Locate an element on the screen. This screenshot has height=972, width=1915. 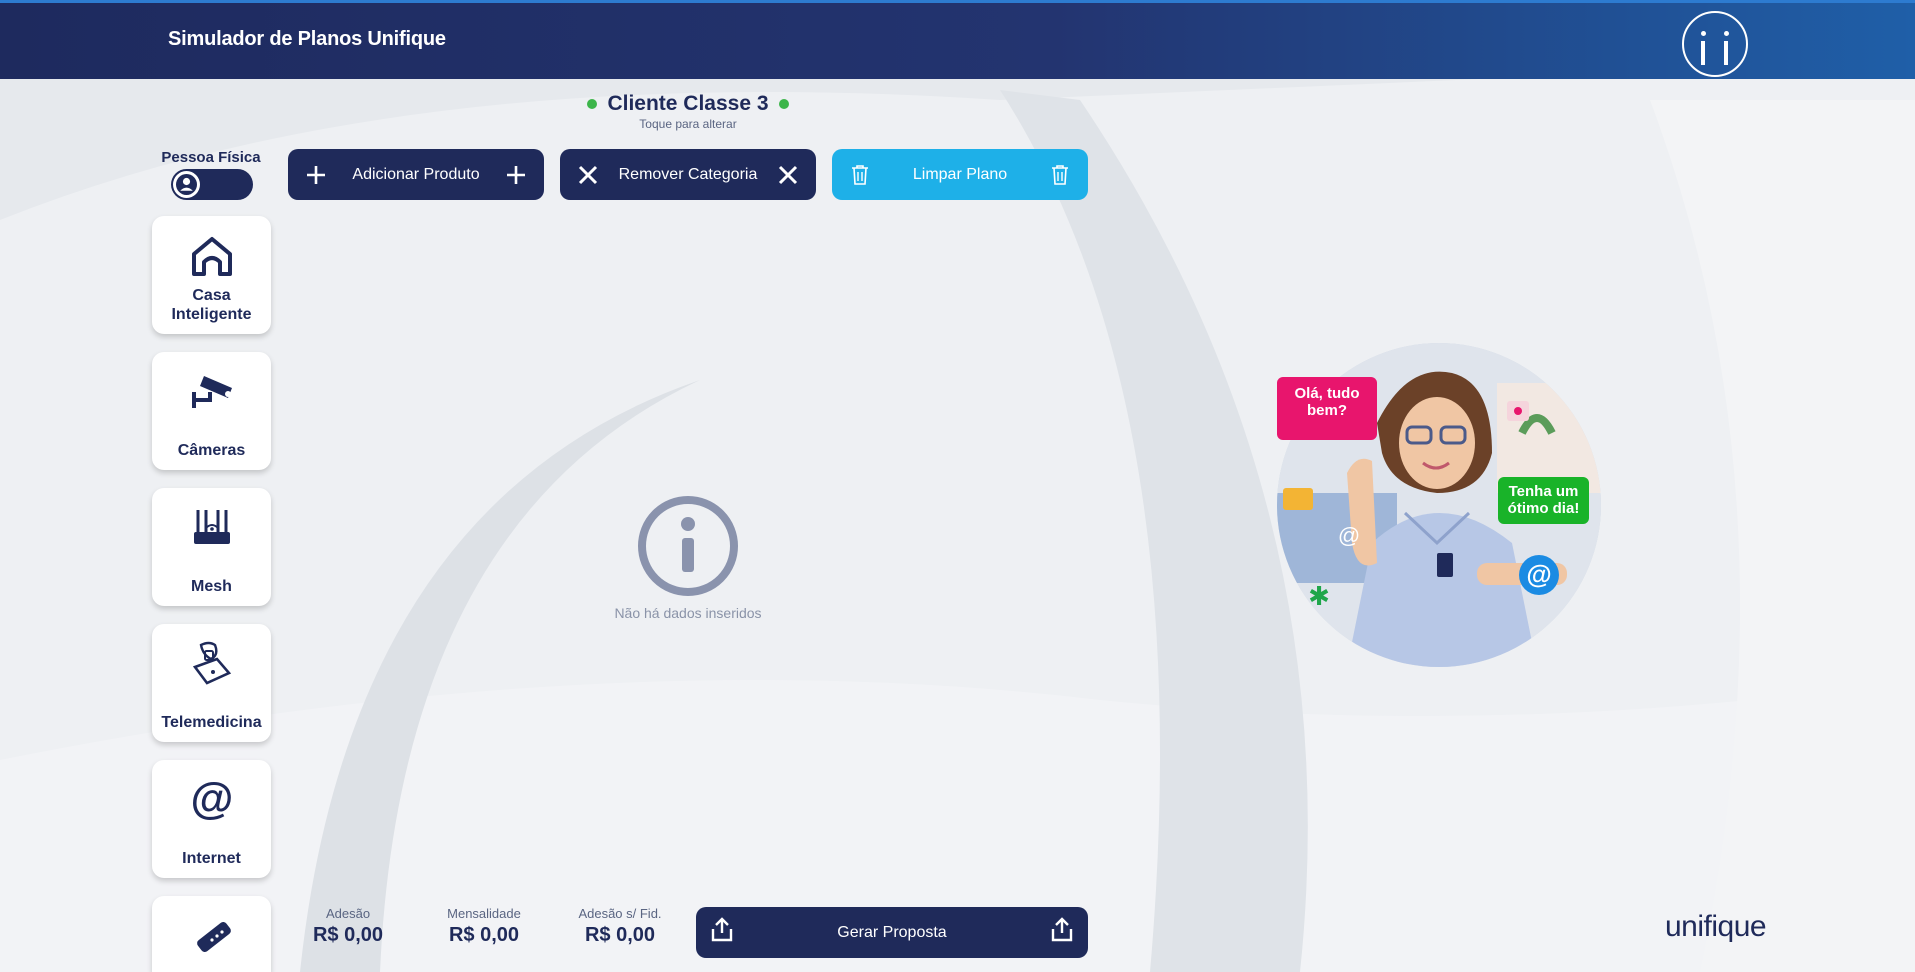
remove-category-button: Remover Categoria is located at coordinates (688, 174).